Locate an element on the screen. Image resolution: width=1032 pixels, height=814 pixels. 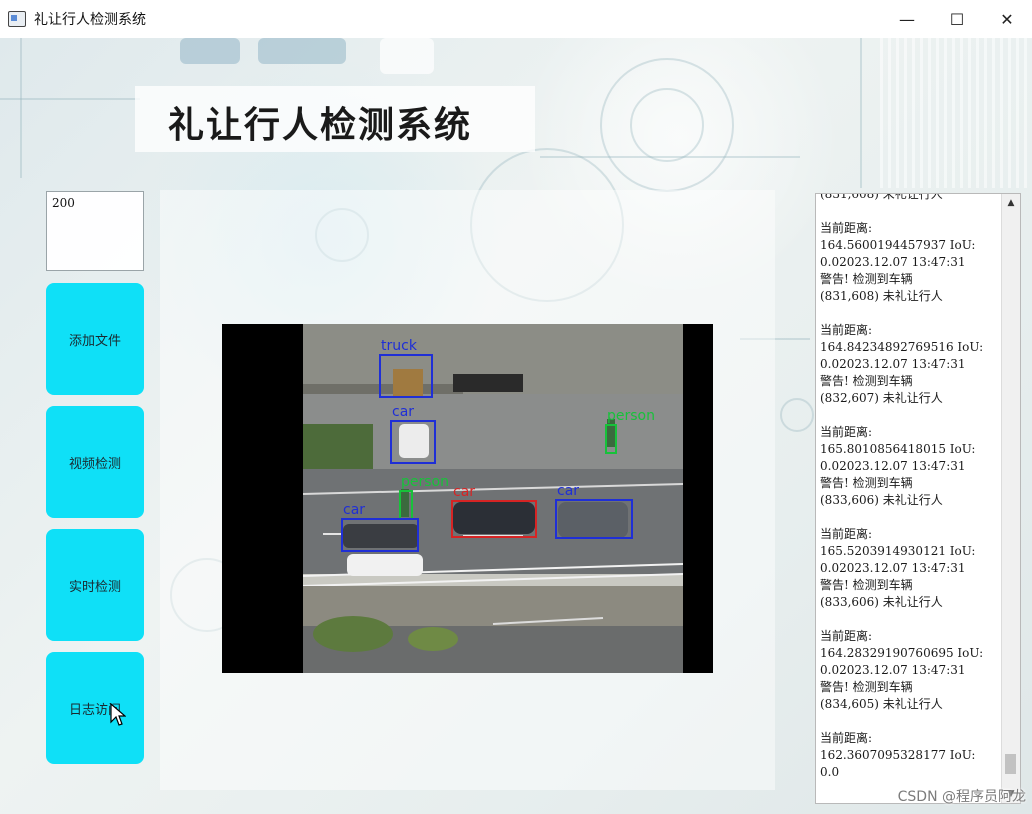
watermark: CSDN @程序员阿龙 is located at coordinates (961, 797).